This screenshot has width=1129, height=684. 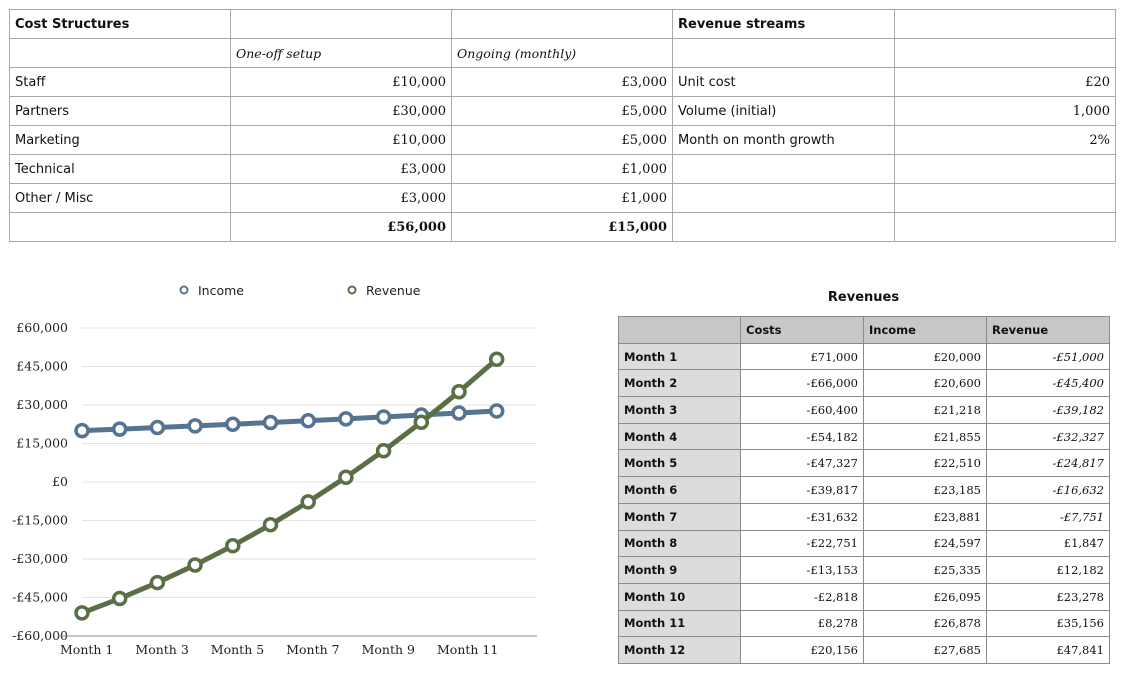 I want to click on cost-totals-row: £56,000 £15,000, so click(x=562, y=227).